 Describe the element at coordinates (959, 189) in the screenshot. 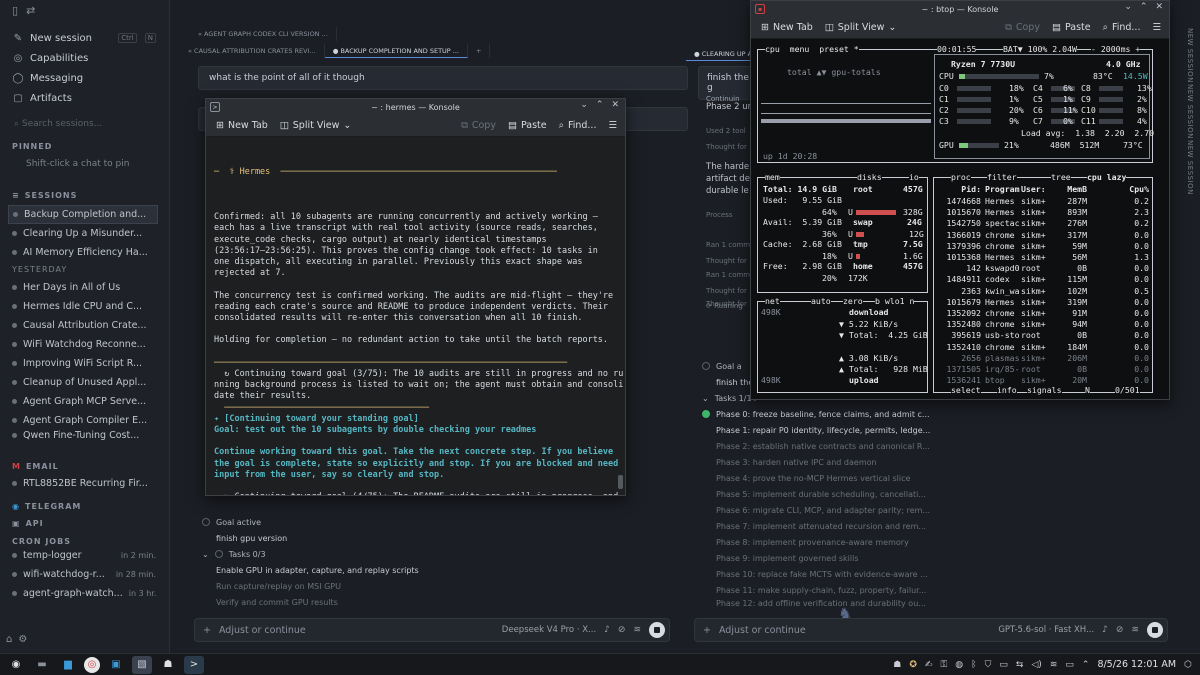

I see `proc-column-header: Pid:` at that location.